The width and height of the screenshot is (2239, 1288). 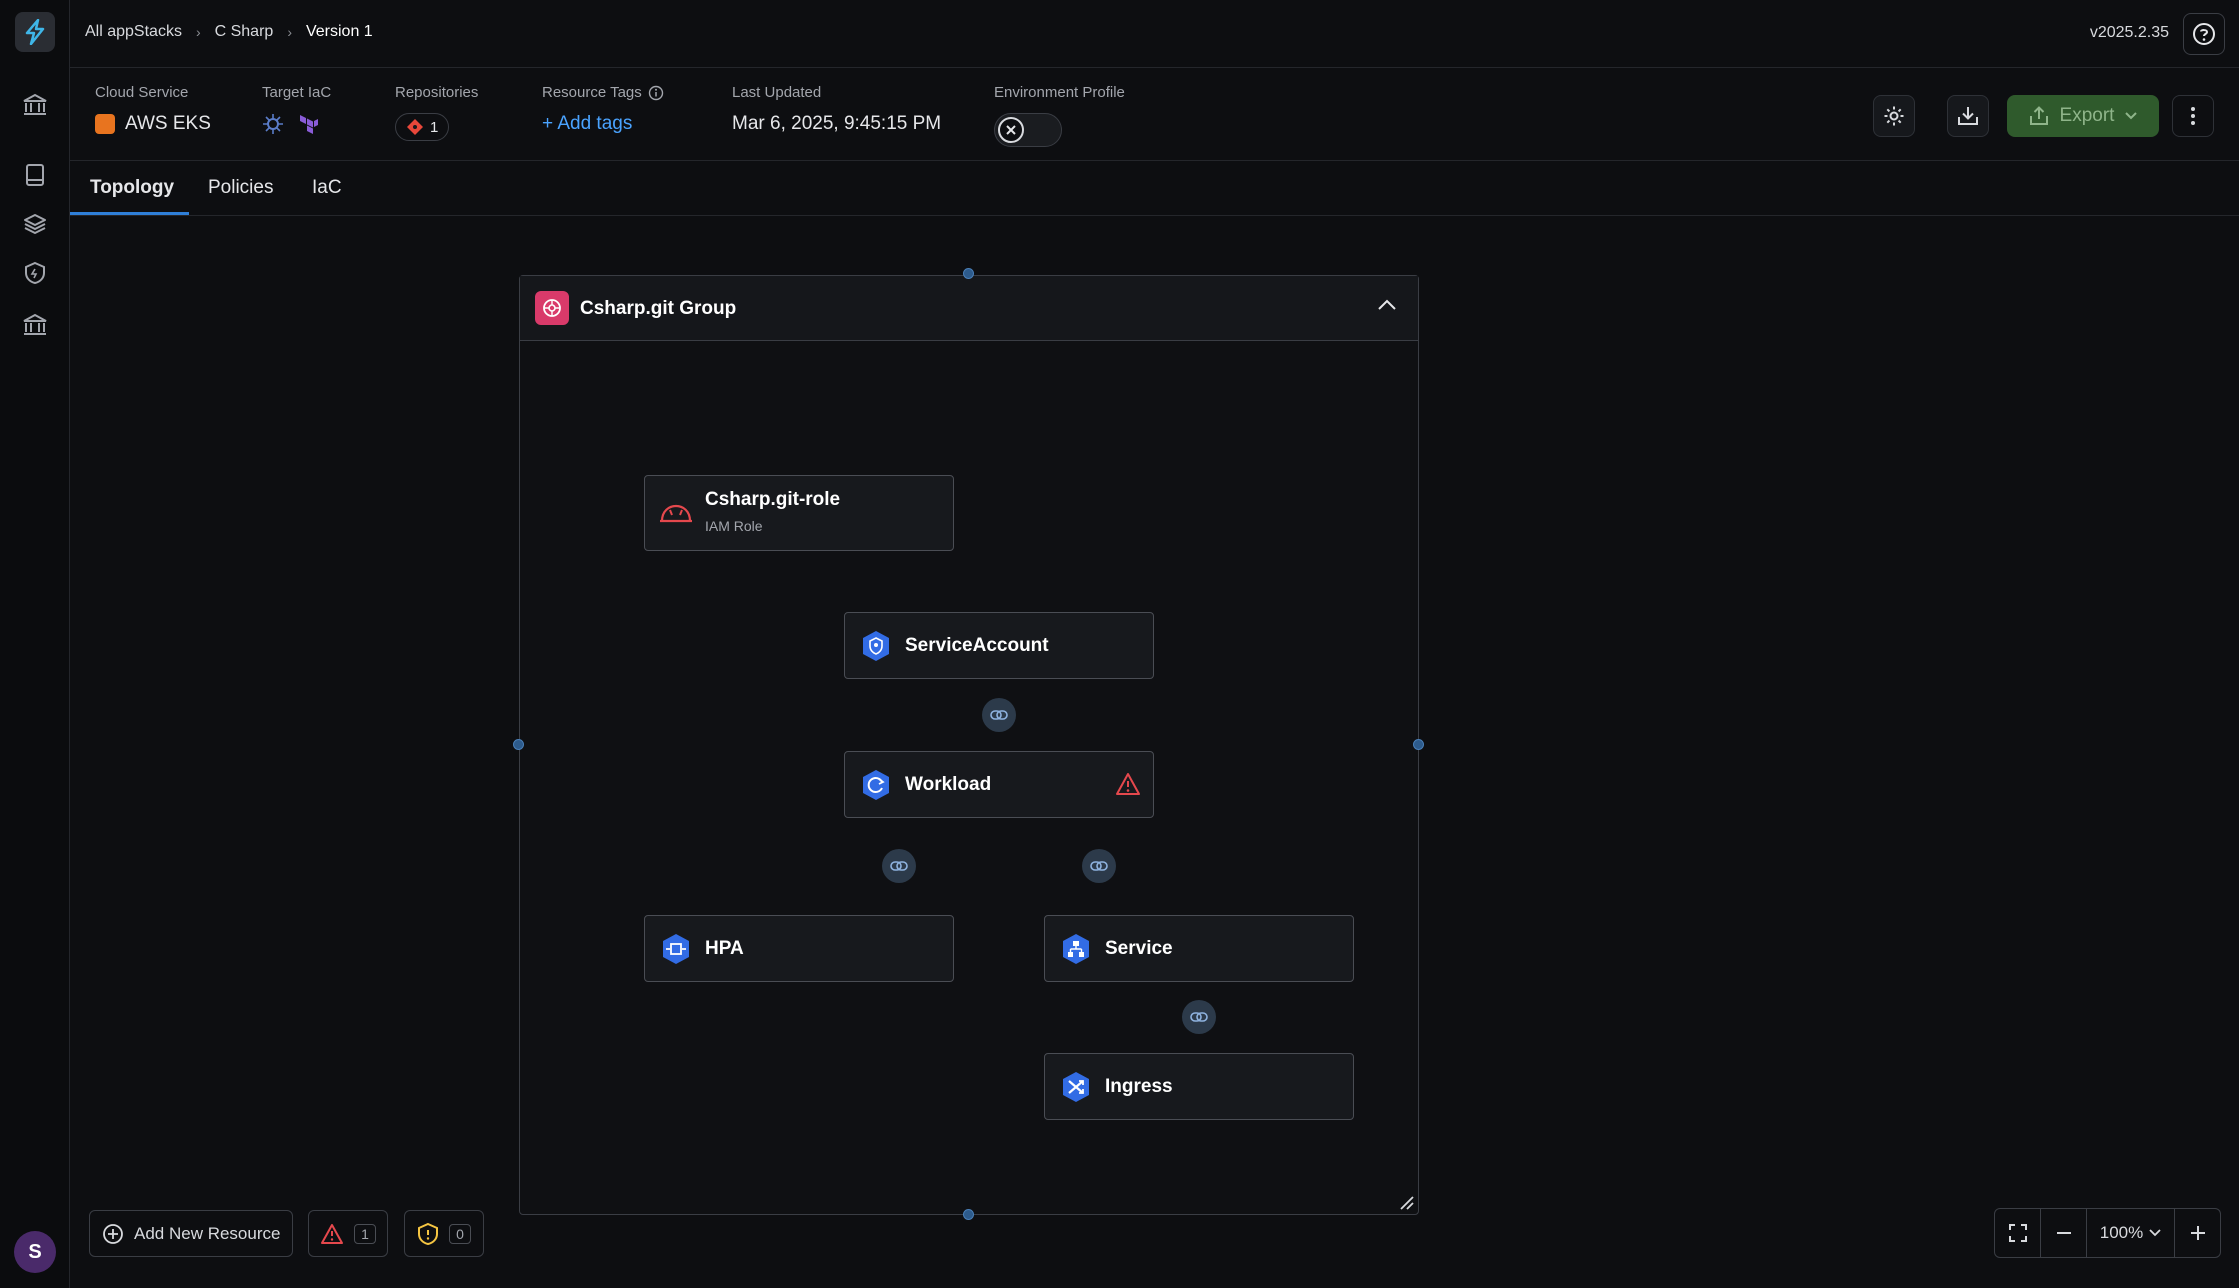 What do you see at coordinates (968, 273) in the screenshot?
I see `group-handle-top` at bounding box center [968, 273].